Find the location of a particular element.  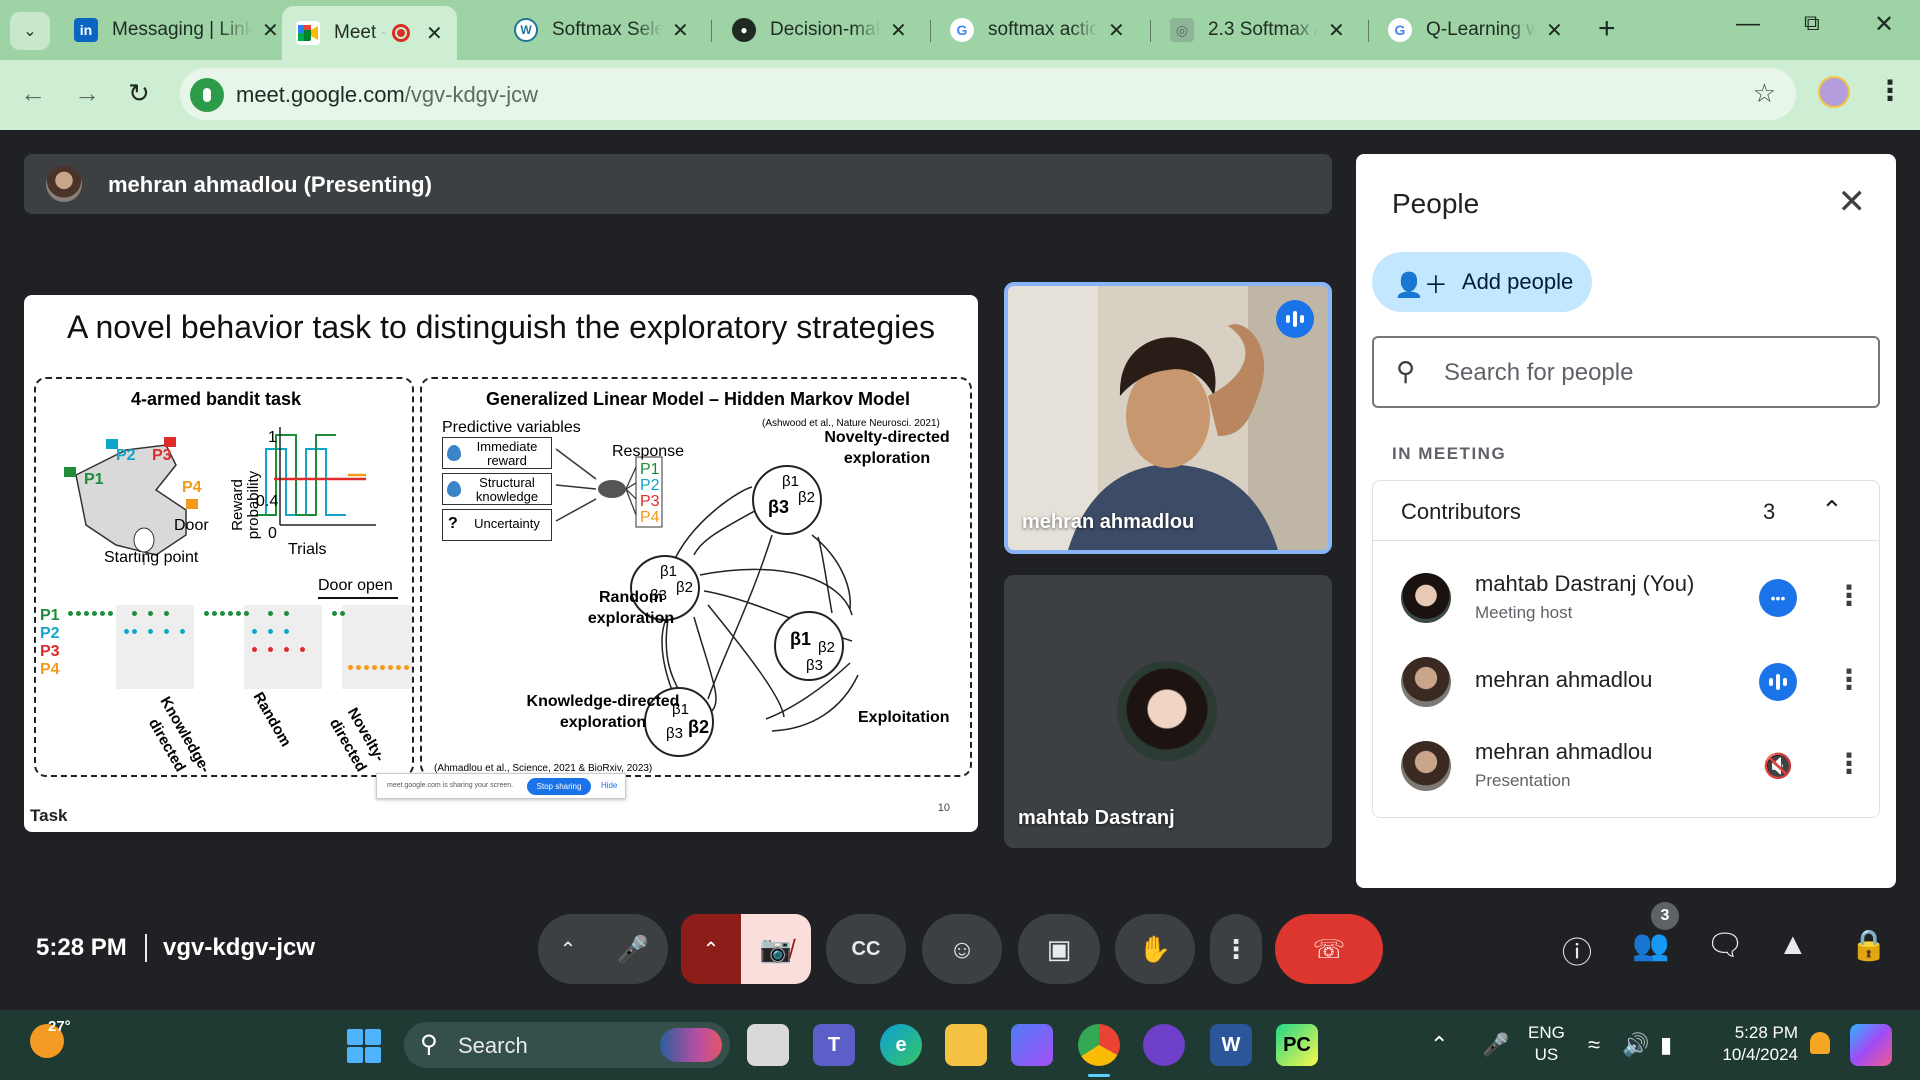

microphone-button: 🎤 is located at coordinates (633, 949).